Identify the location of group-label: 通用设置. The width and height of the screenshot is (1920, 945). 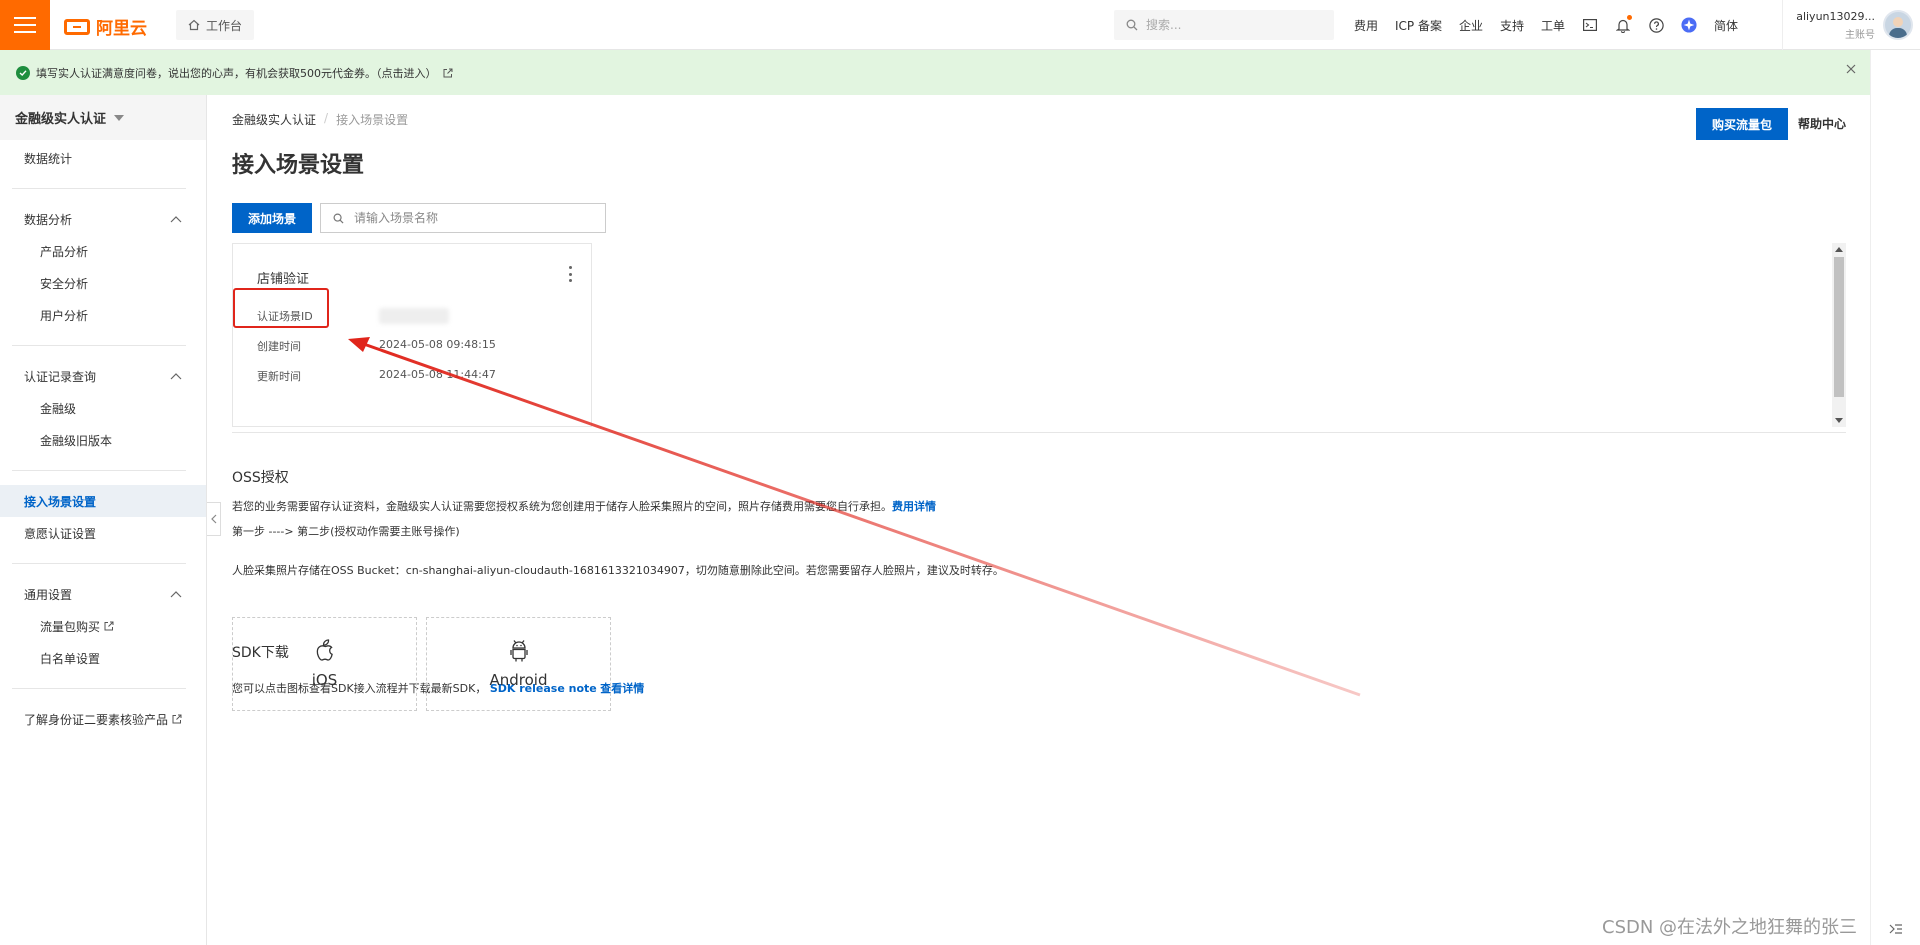
(48, 594).